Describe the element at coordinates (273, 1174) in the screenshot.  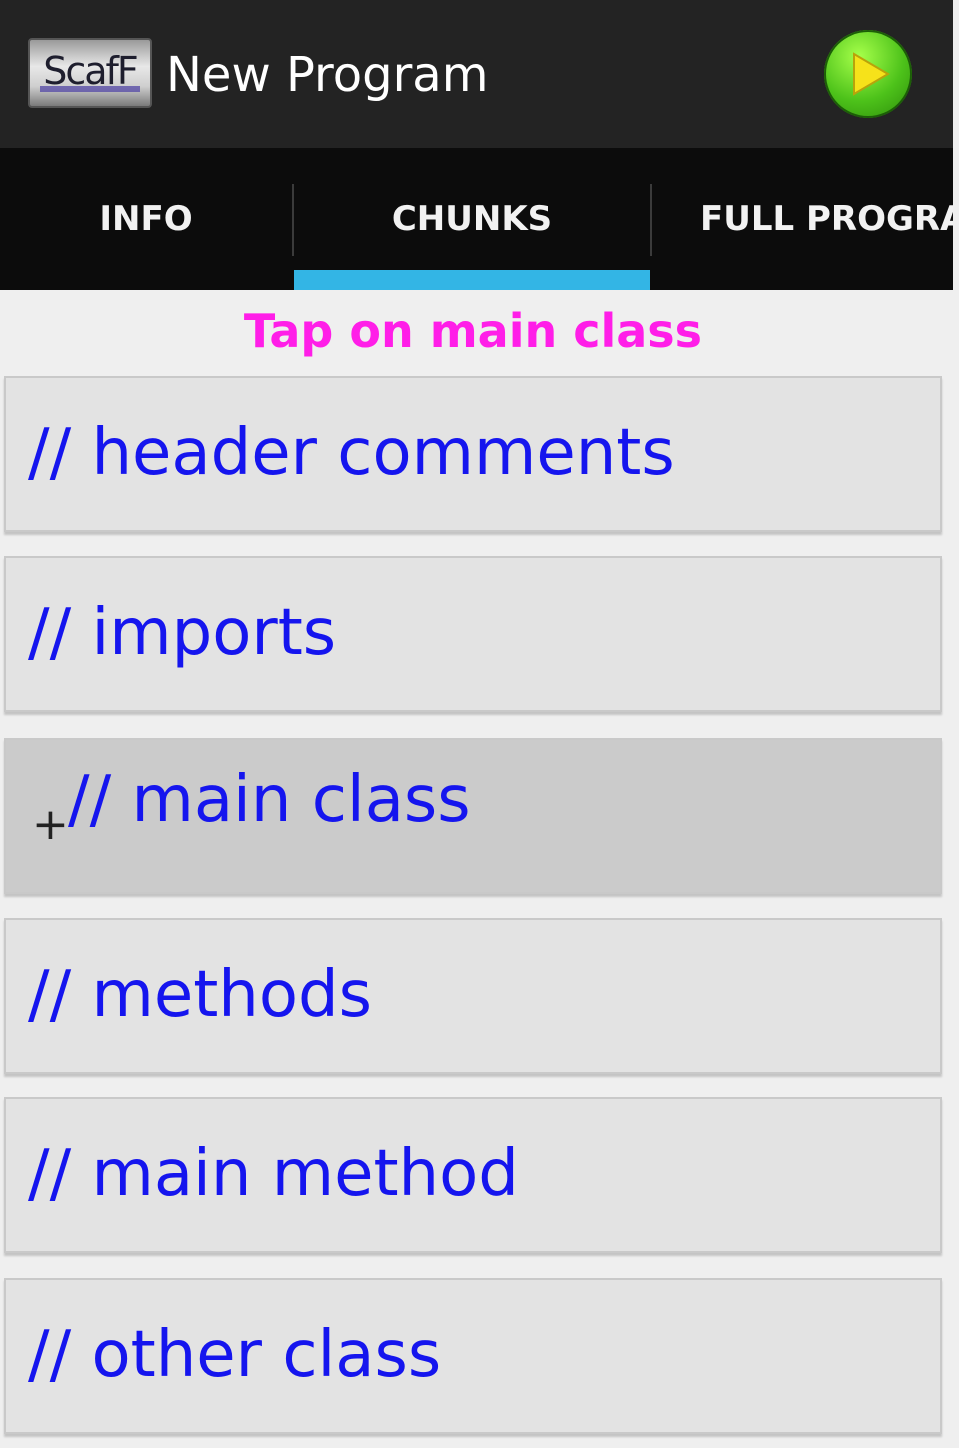
I see `chunk-label: // main method` at that location.